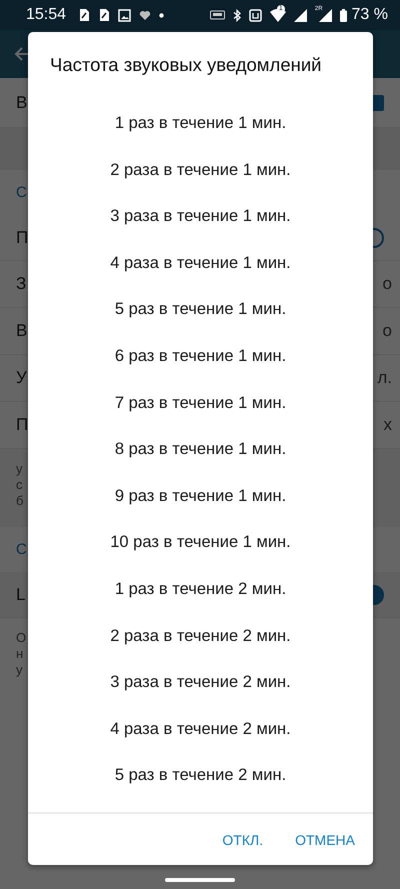 The image size is (400, 889). I want to click on frequency-option: 2 раза в течение 1 мин., so click(200, 170).